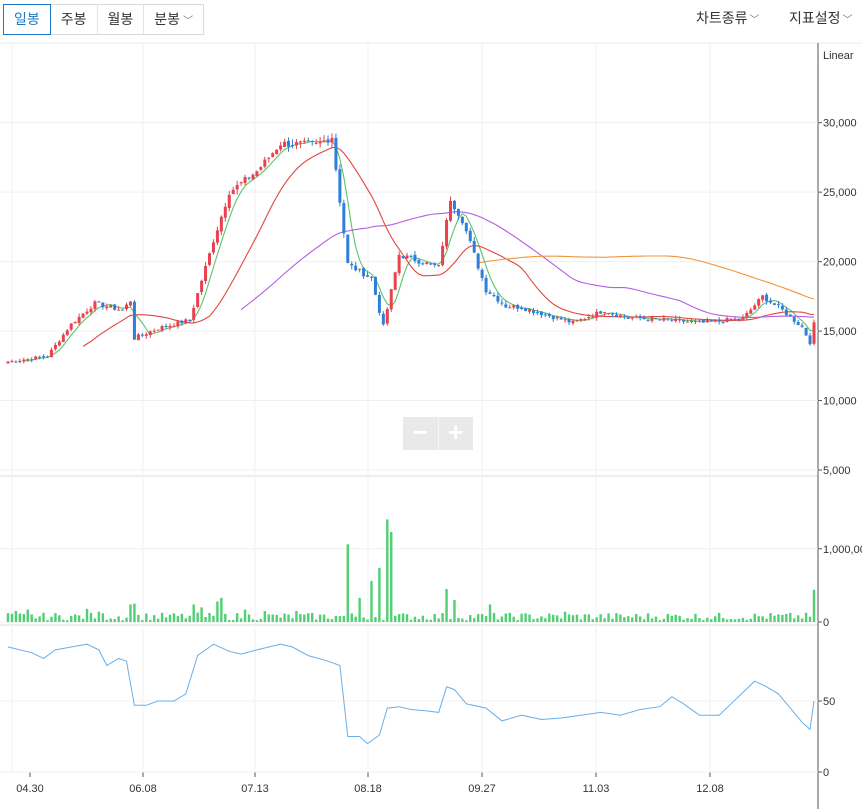 This screenshot has width=862, height=809. What do you see at coordinates (728, 18) in the screenshot?
I see `chart-type-button: 차트종류 ﹀` at bounding box center [728, 18].